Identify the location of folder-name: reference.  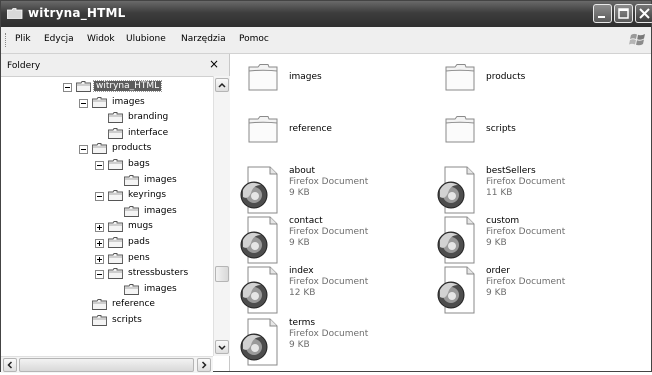
(310, 129).